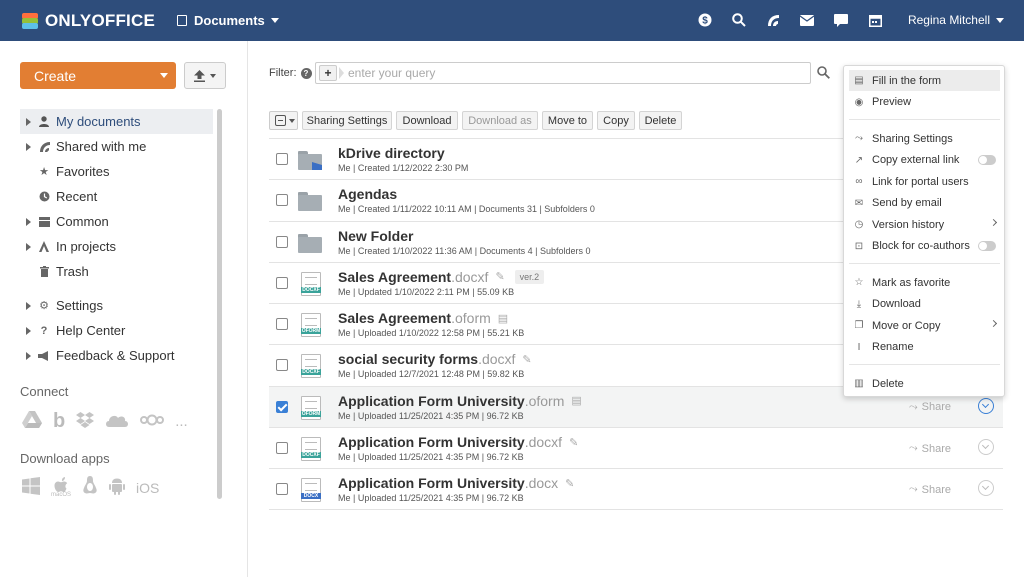  I want to click on menu-item-copy-external-link: ↗ Copy external link, so click(924, 160).